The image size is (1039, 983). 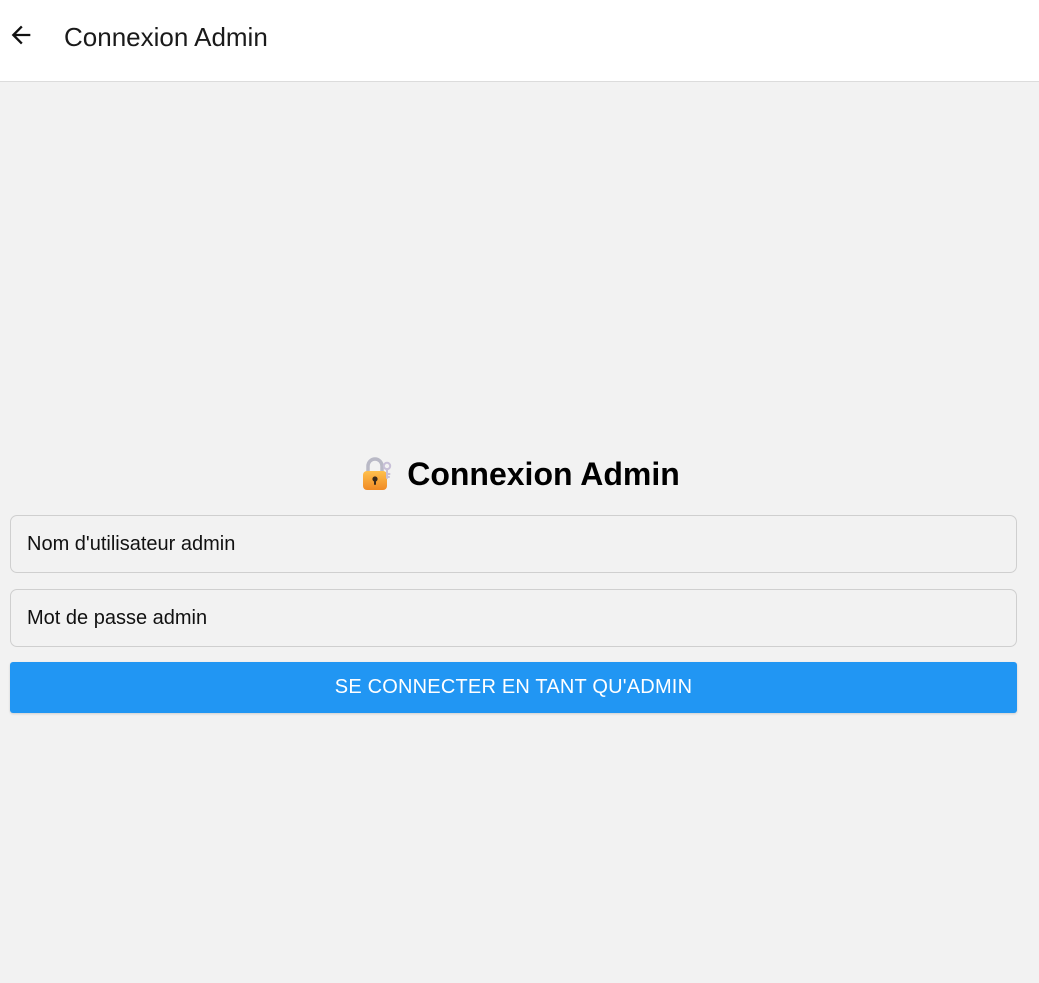 I want to click on username-input, so click(x=513, y=544).